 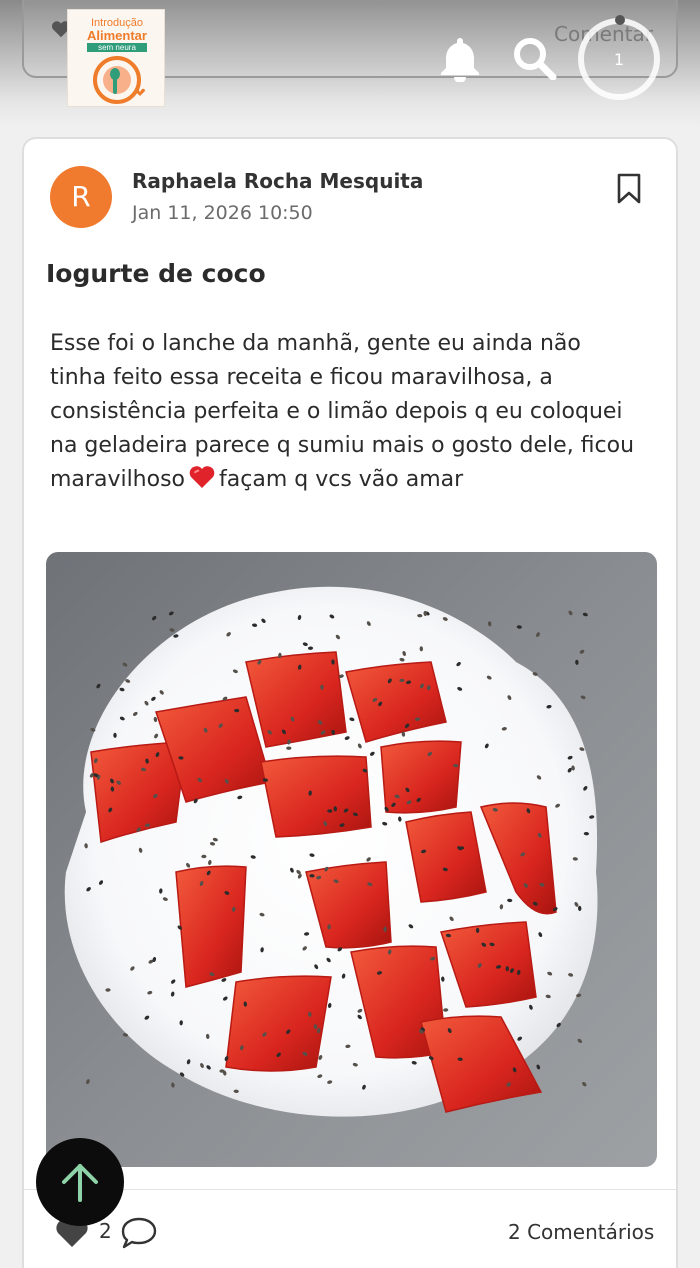 What do you see at coordinates (202, 477) in the screenshot?
I see `red-heart-emoji-icon` at bounding box center [202, 477].